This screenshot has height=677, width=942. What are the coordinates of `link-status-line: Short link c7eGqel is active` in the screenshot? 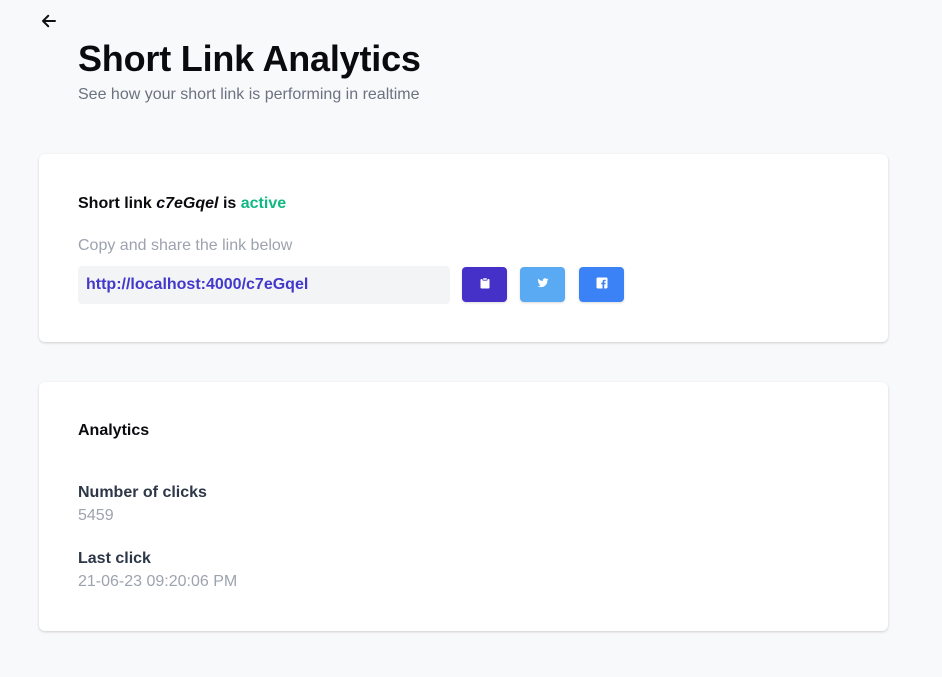 It's located at (182, 204).